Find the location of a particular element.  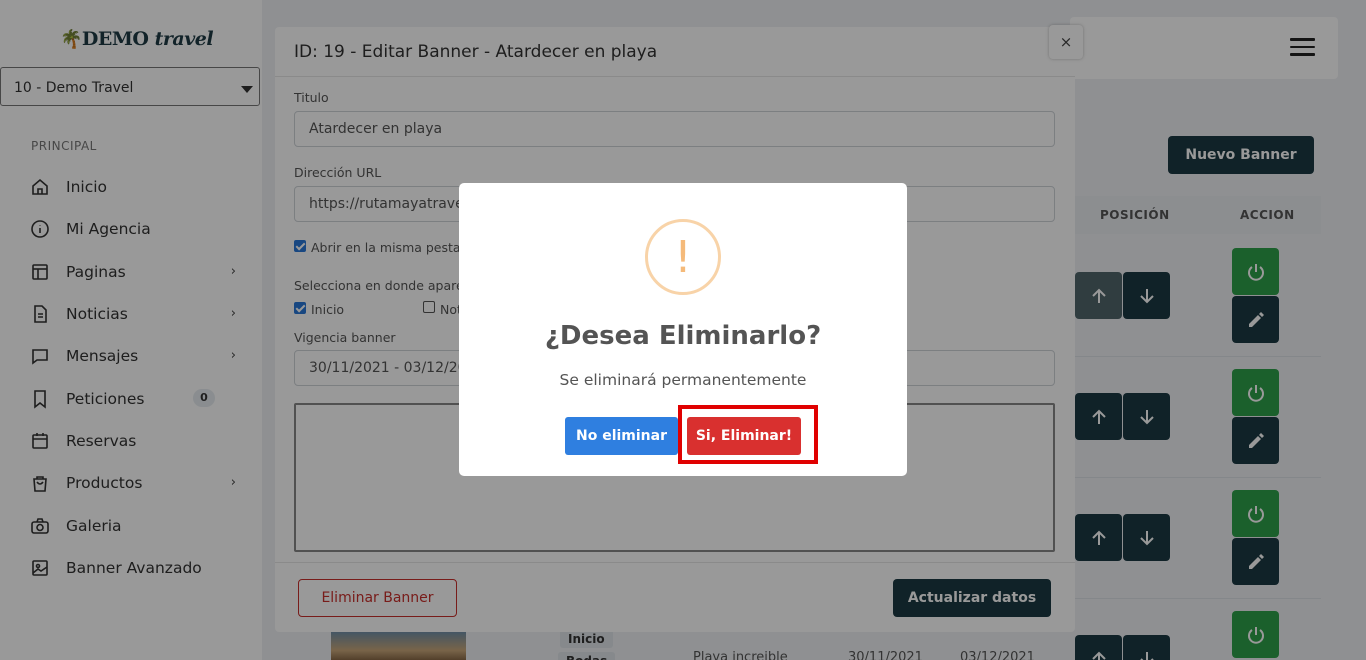

highlight-box is located at coordinates (748, 434).